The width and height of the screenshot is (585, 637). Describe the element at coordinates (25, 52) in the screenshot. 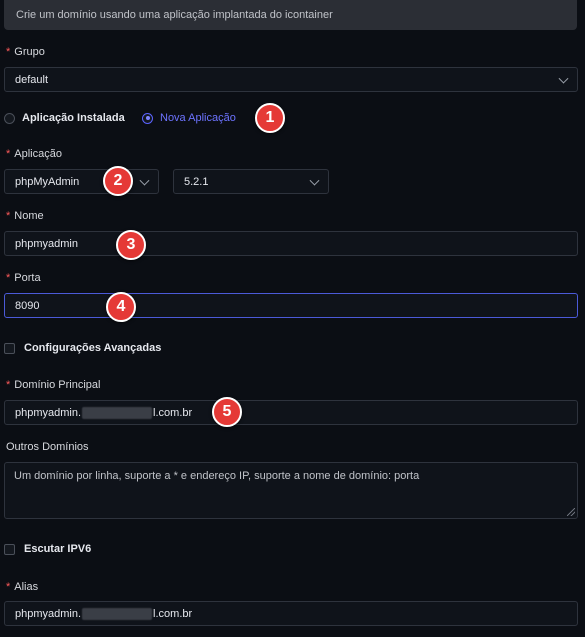

I see `grupo-label: * Grupo` at that location.